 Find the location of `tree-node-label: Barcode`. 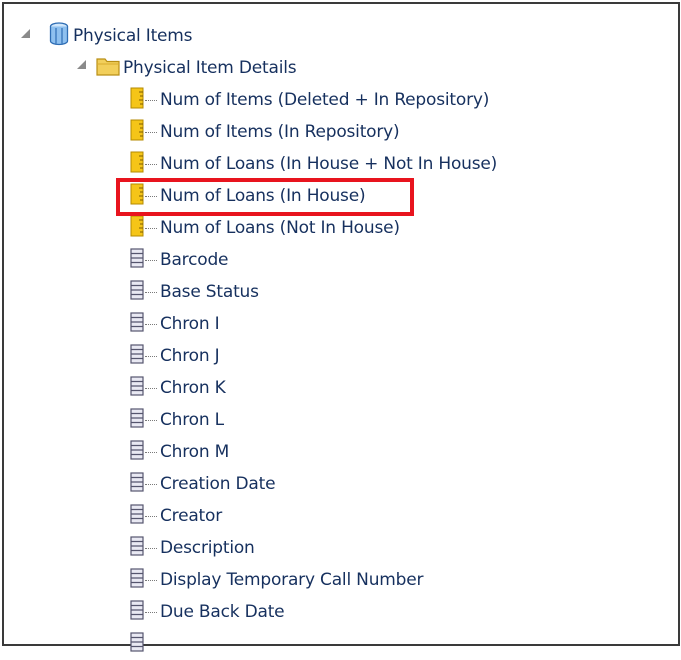

tree-node-label: Barcode is located at coordinates (194, 260).